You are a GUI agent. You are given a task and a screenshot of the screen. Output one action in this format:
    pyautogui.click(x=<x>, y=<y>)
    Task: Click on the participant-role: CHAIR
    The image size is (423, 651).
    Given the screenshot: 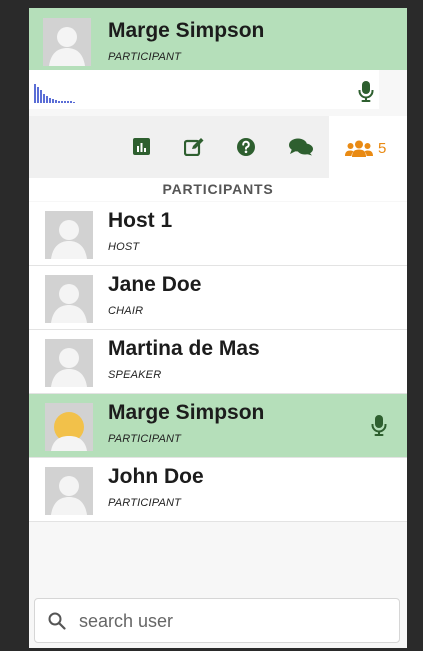 What is the action you would take?
    pyautogui.click(x=126, y=311)
    